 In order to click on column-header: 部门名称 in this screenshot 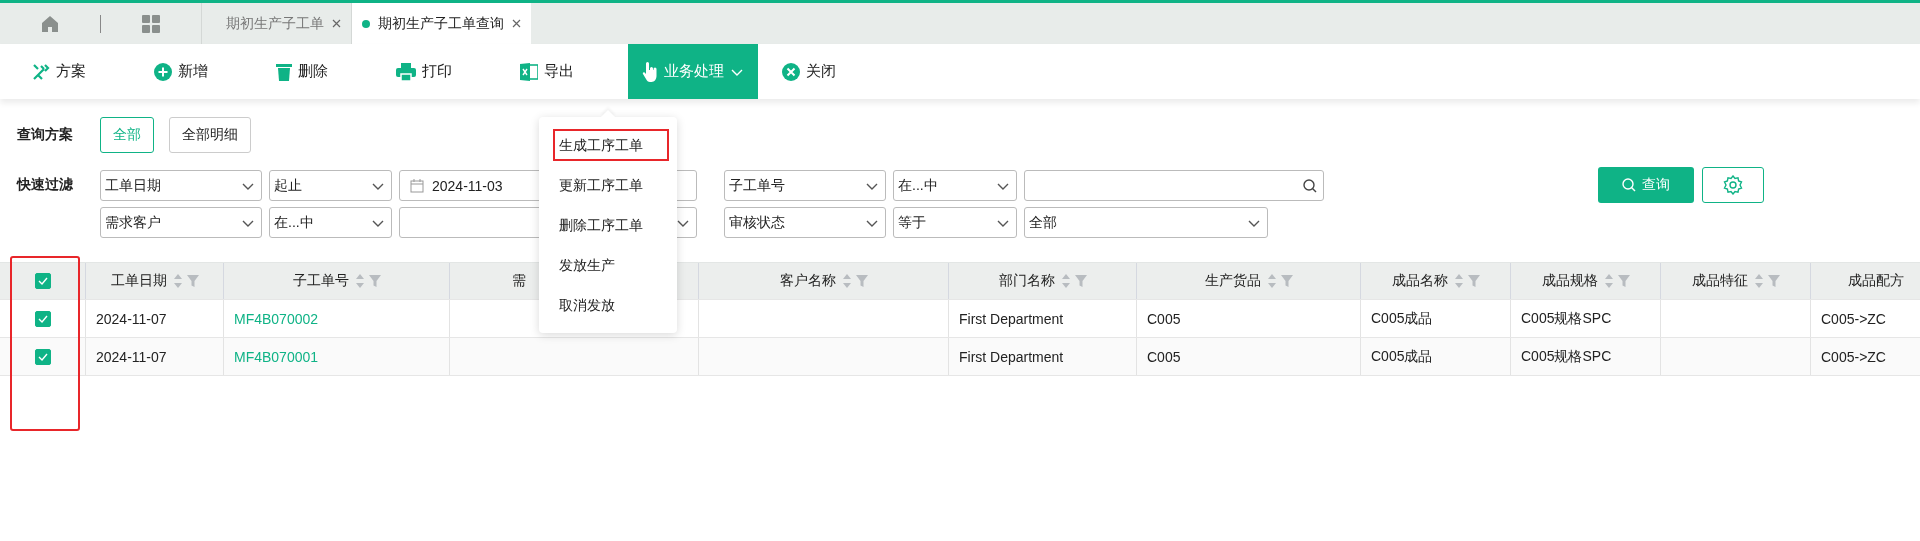, I will do `click(1026, 281)`.